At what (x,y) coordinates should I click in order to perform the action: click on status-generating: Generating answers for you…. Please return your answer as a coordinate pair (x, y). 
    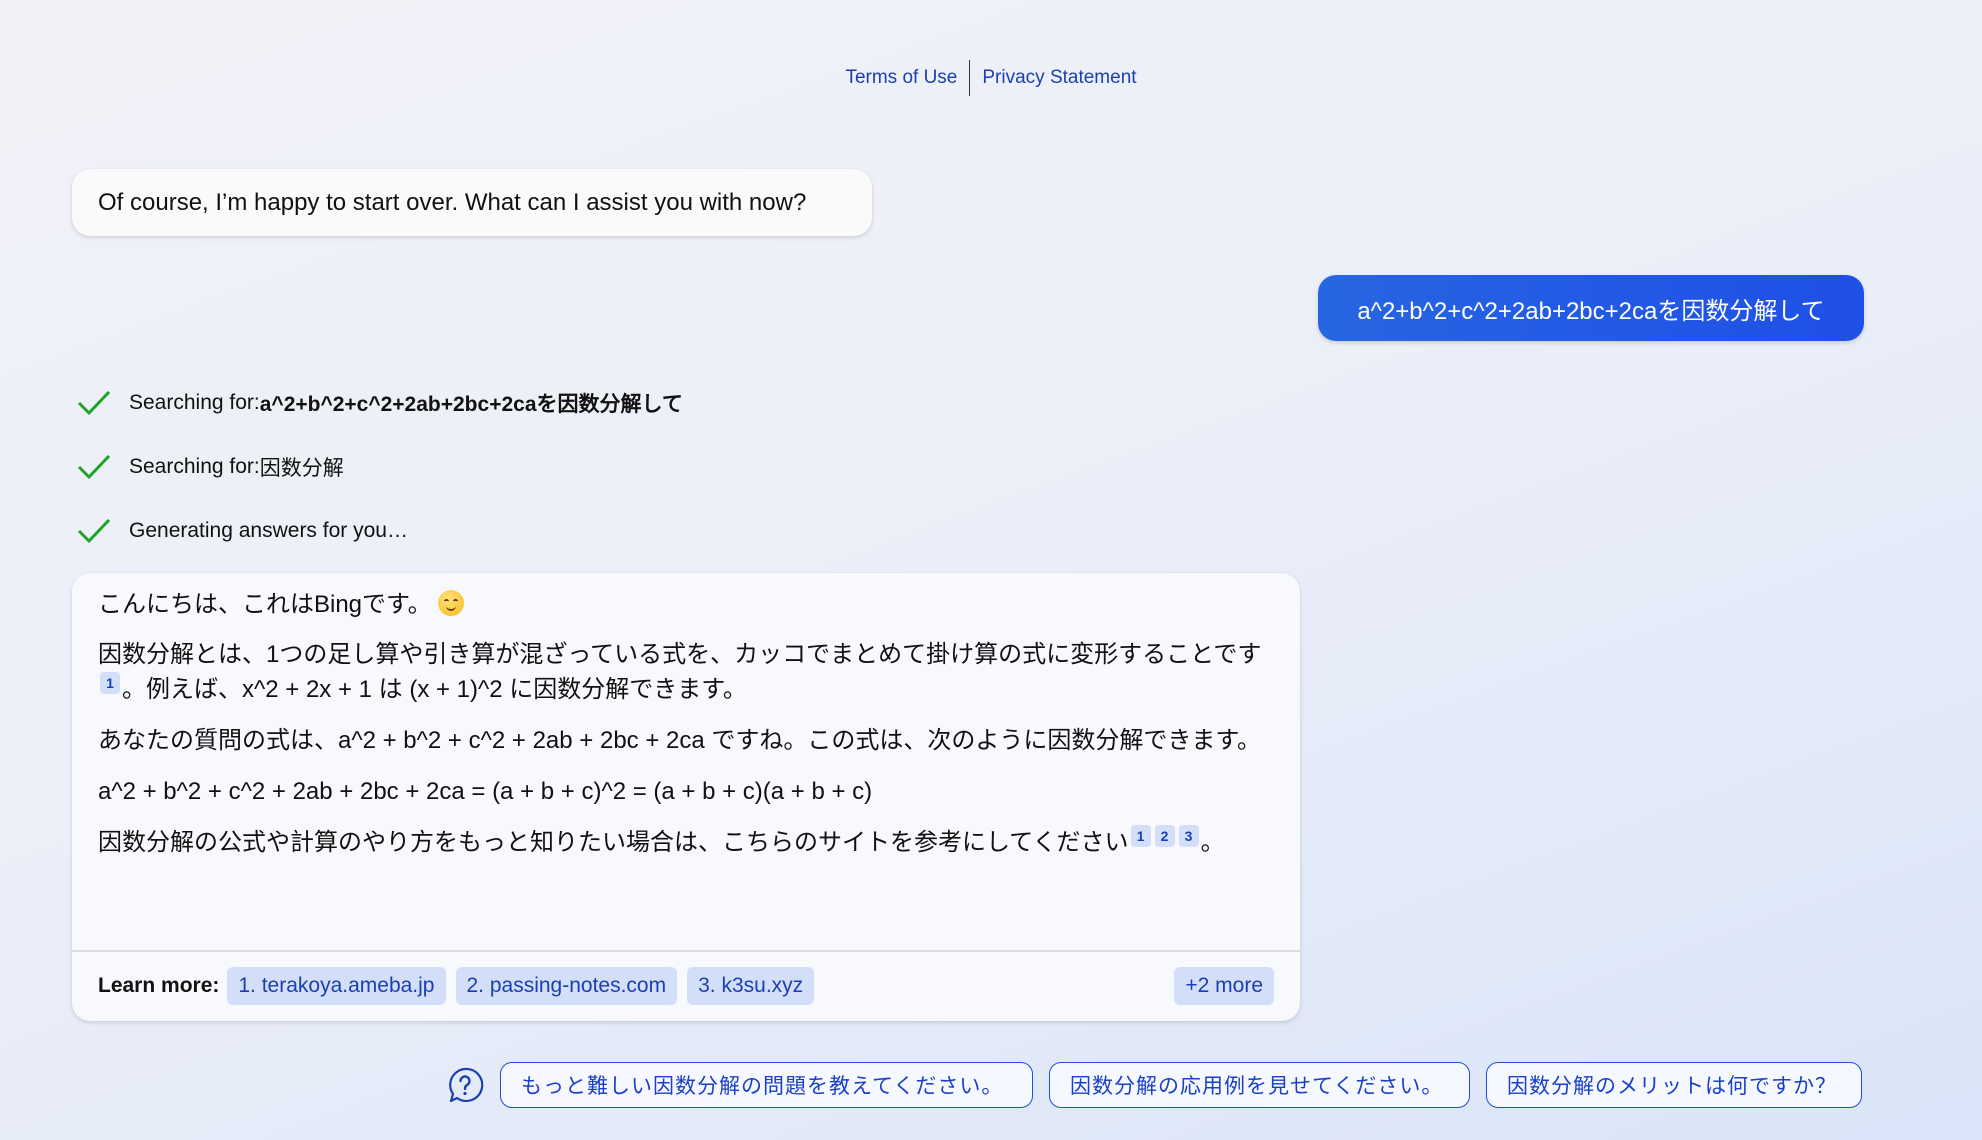
    Looking at the image, I should click on (242, 531).